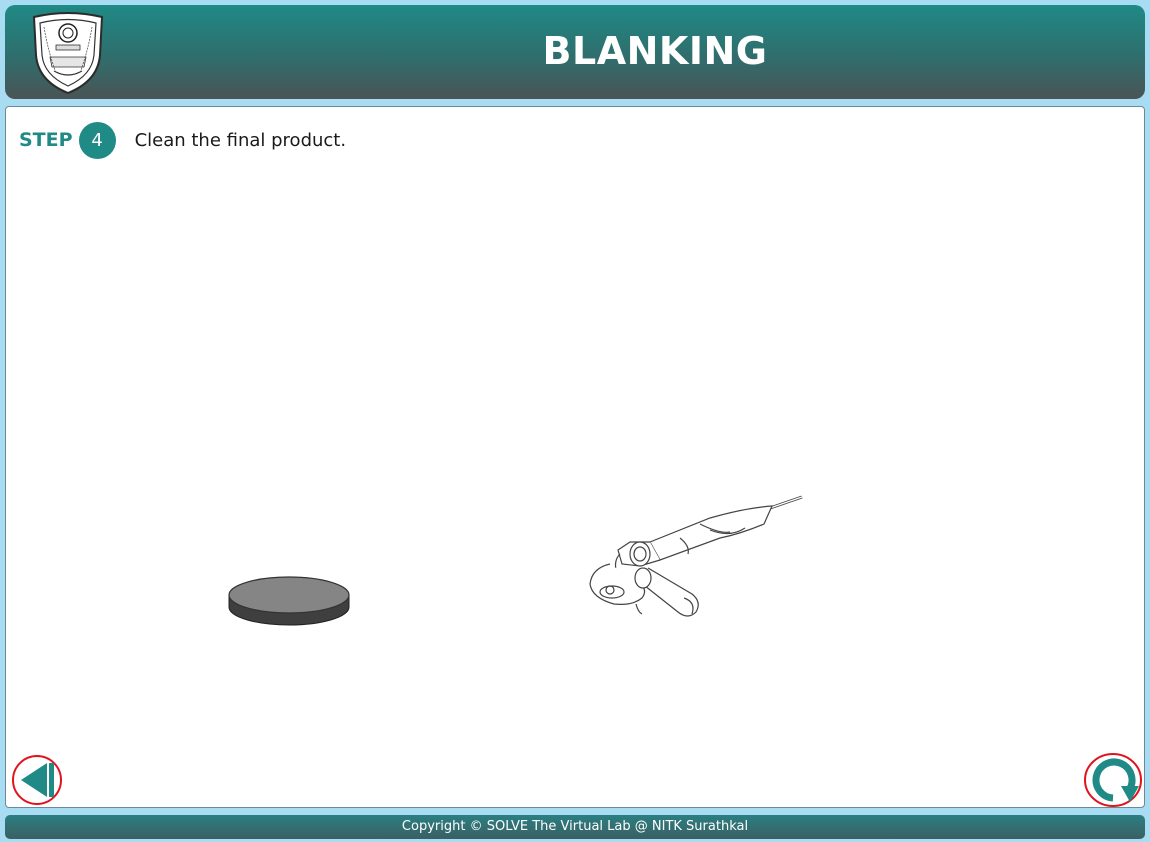  I want to click on step-number-badge: 4, so click(97, 140).